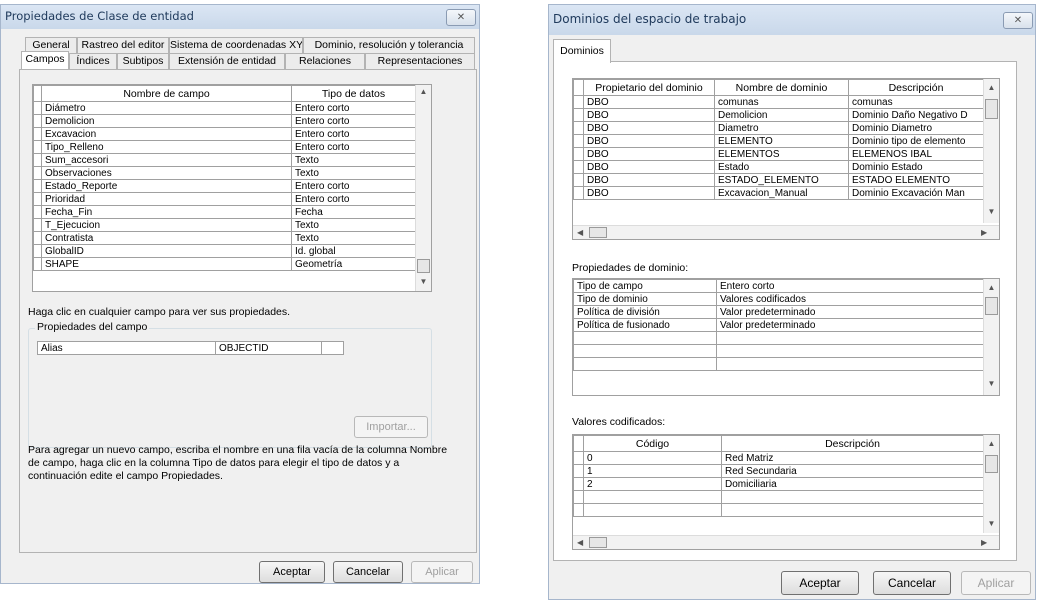  What do you see at coordinates (850, 325) in the screenshot?
I see `table-cell: Valor predeterminado` at bounding box center [850, 325].